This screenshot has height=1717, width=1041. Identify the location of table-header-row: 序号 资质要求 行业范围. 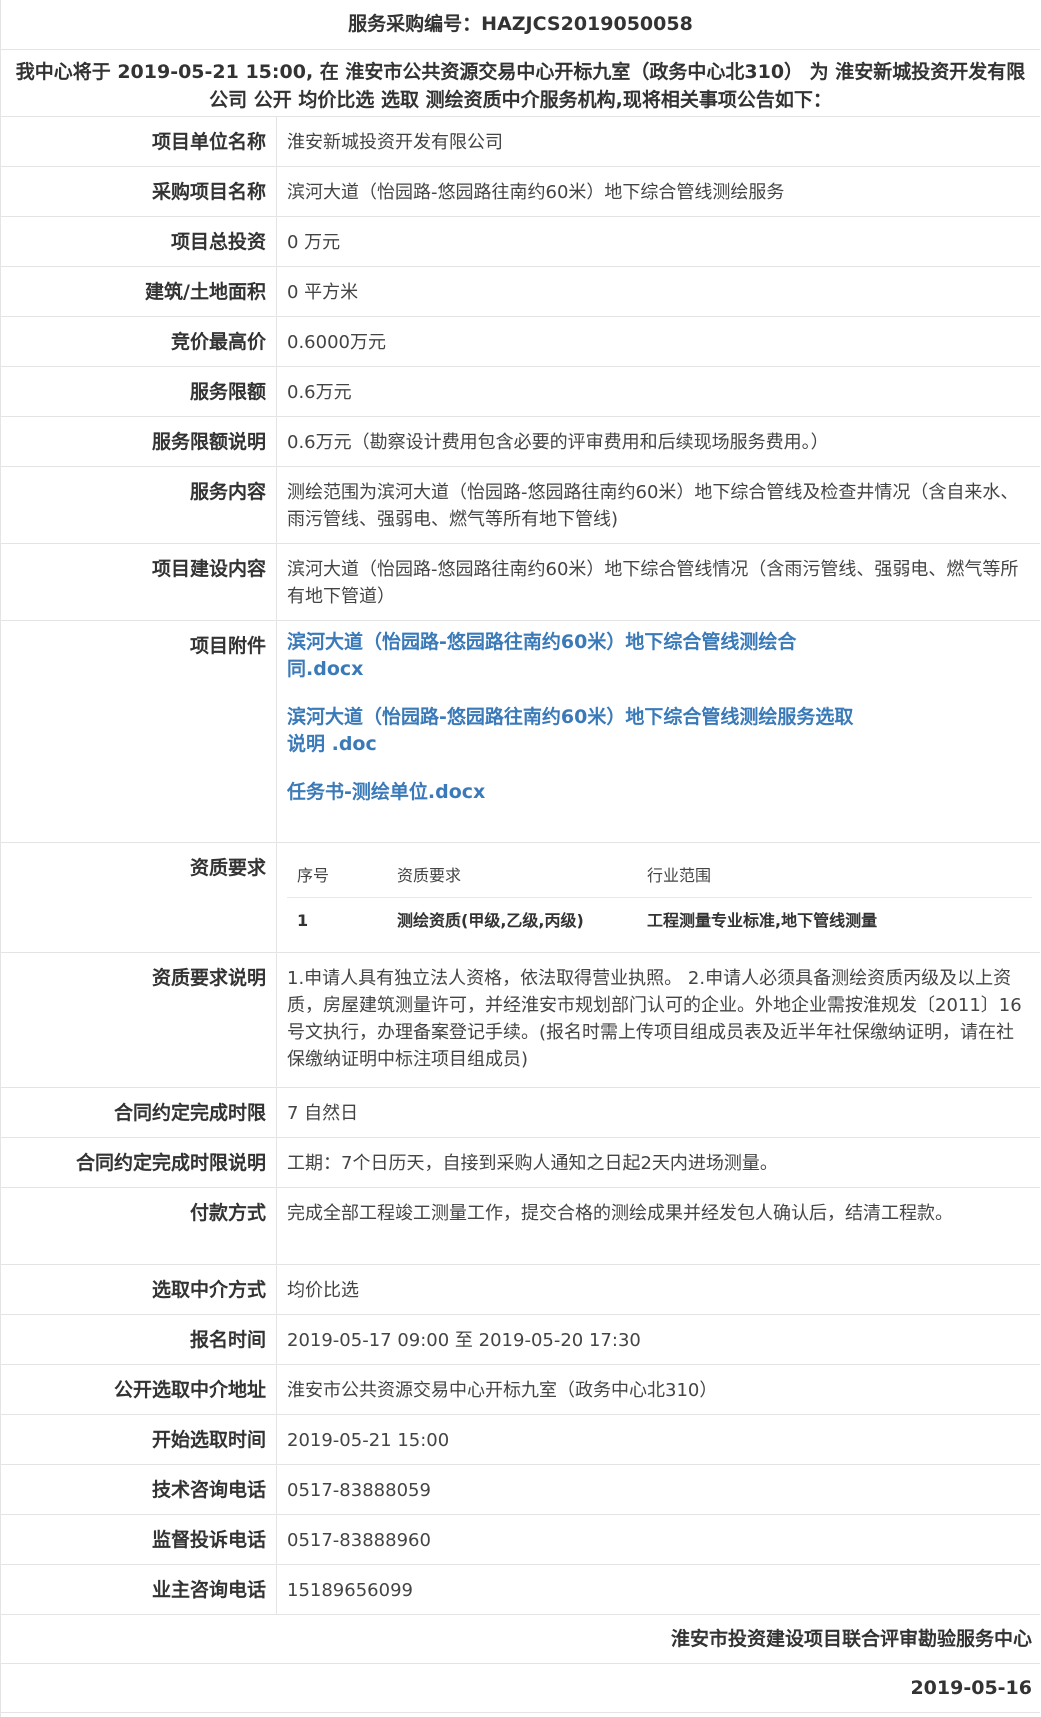
(659, 875).